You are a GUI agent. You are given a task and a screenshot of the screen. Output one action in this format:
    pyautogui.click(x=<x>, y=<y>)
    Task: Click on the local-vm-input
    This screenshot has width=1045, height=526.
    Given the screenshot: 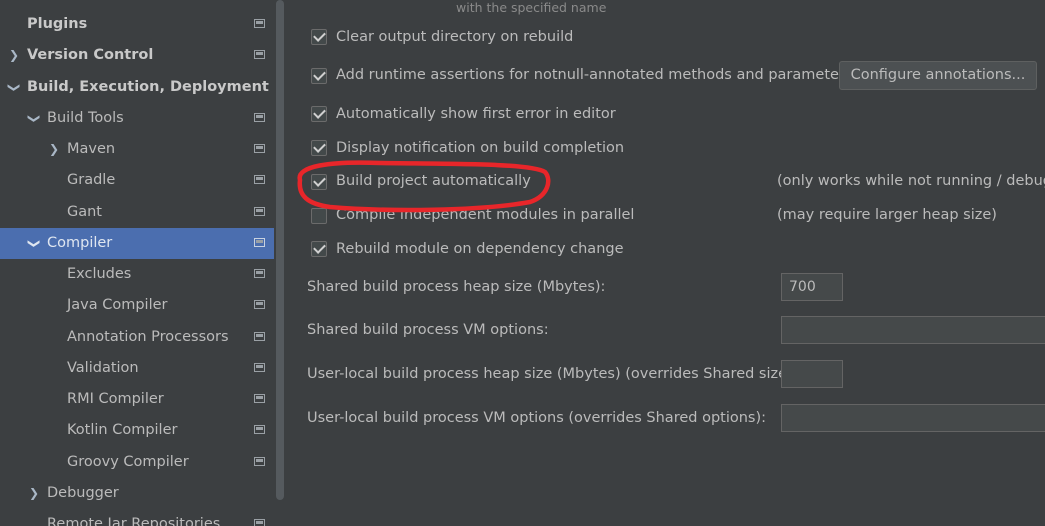 What is the action you would take?
    pyautogui.click(x=913, y=418)
    